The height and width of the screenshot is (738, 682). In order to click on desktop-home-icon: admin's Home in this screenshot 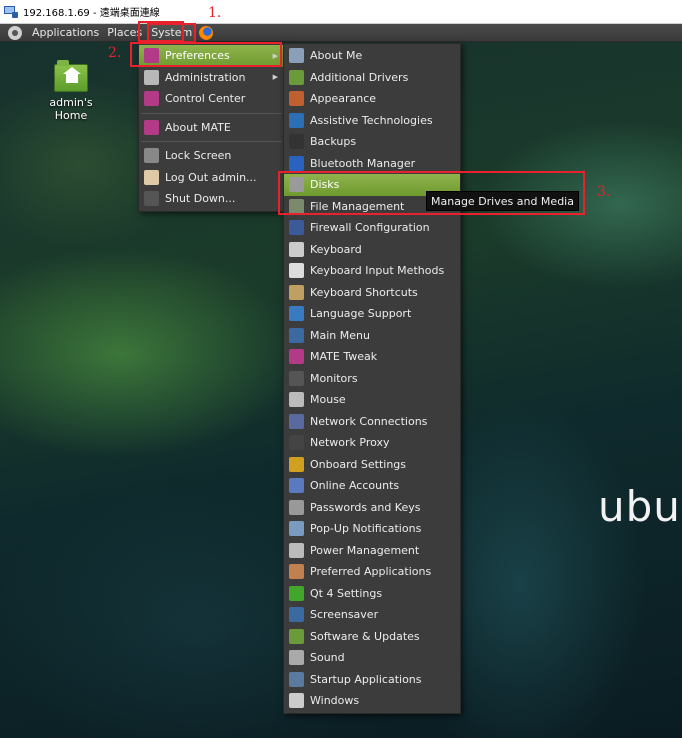, I will do `click(71, 91)`.